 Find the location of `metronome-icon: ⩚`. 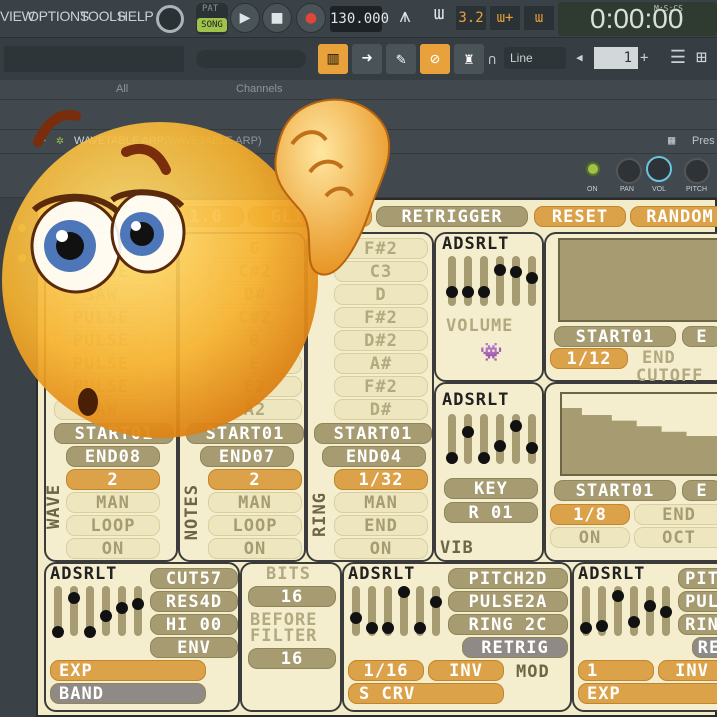

metronome-icon: ⩚ is located at coordinates (405, 18).